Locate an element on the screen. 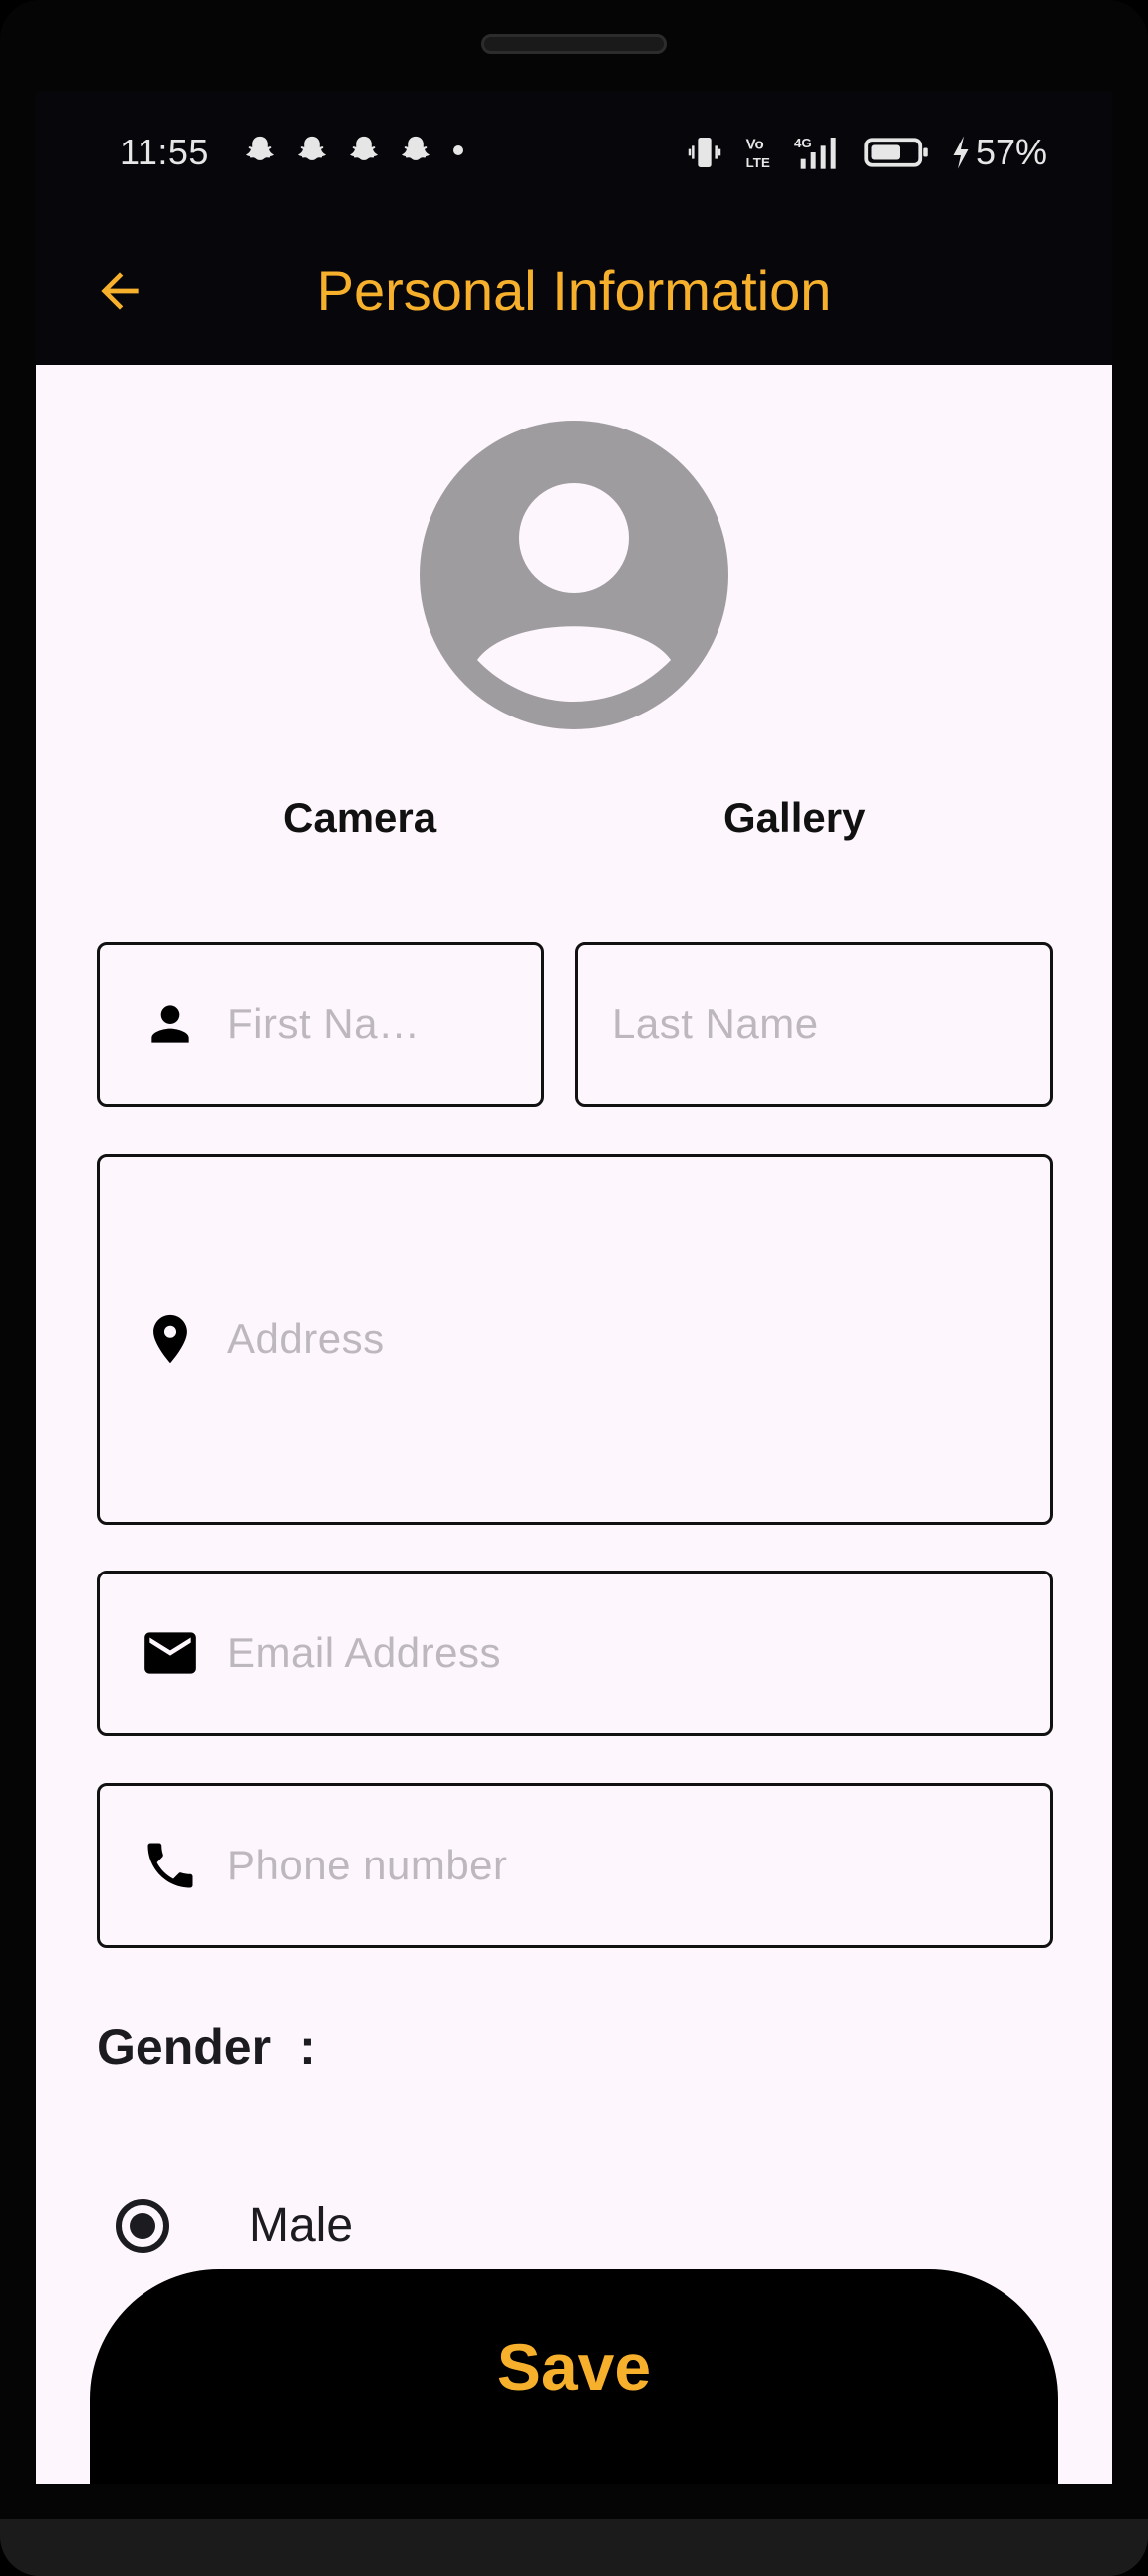 This screenshot has height=2576, width=1148. 4g-signal-icon: 4G is located at coordinates (815, 152).